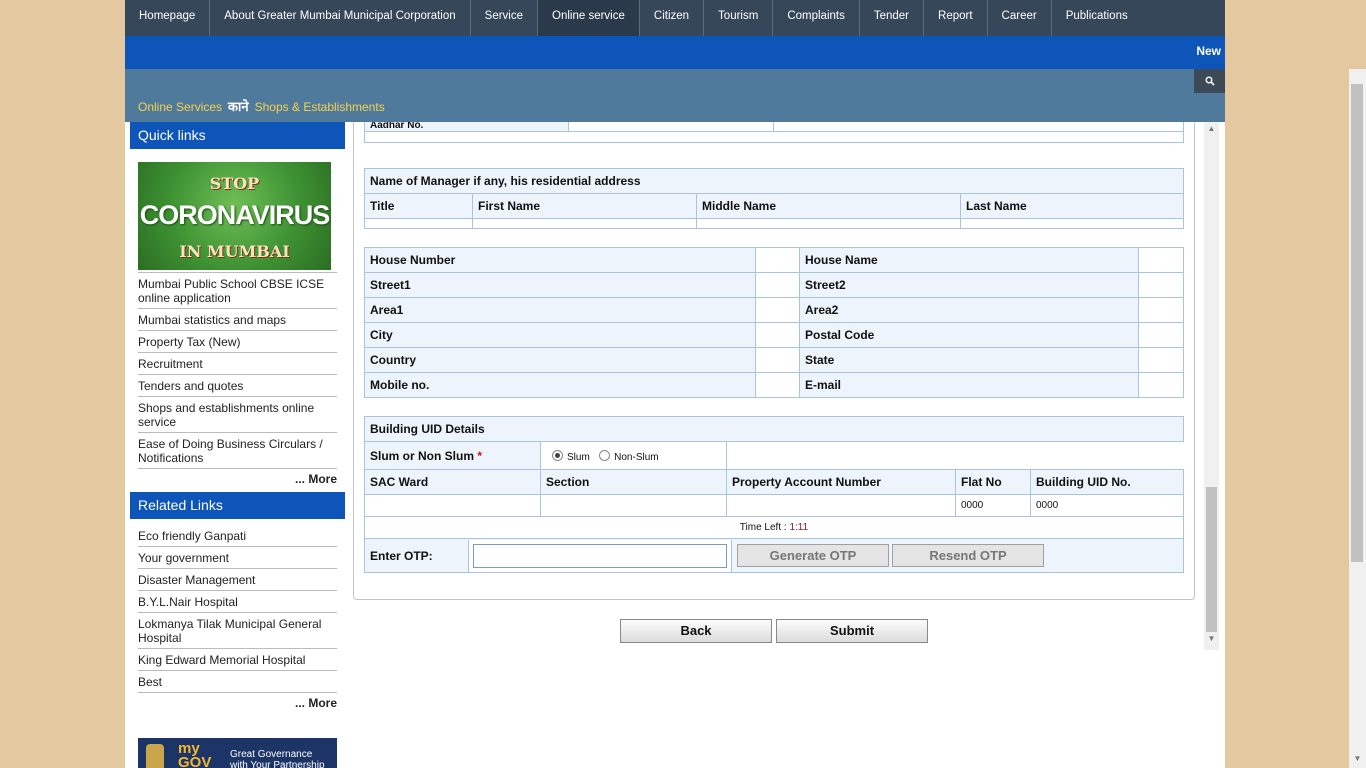  Describe the element at coordinates (993, 482) in the screenshot. I see `flat-no-label: Flat No` at that location.